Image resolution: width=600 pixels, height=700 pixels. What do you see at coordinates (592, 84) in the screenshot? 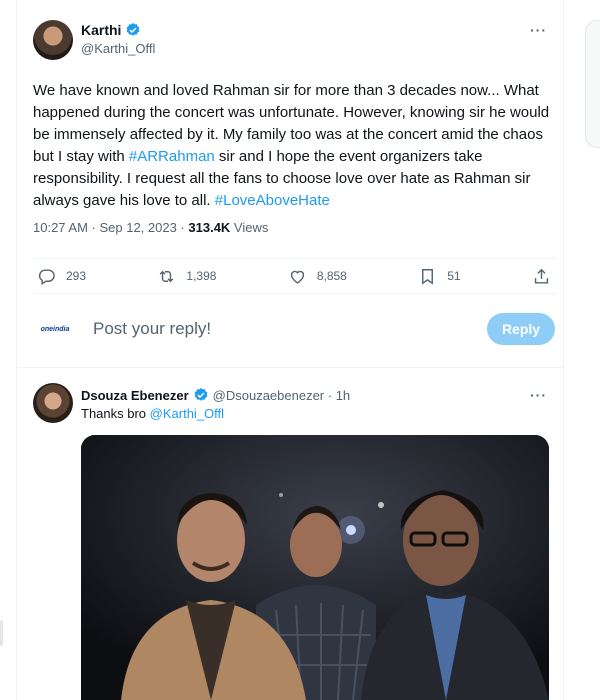
I see `sidebar-card` at bounding box center [592, 84].